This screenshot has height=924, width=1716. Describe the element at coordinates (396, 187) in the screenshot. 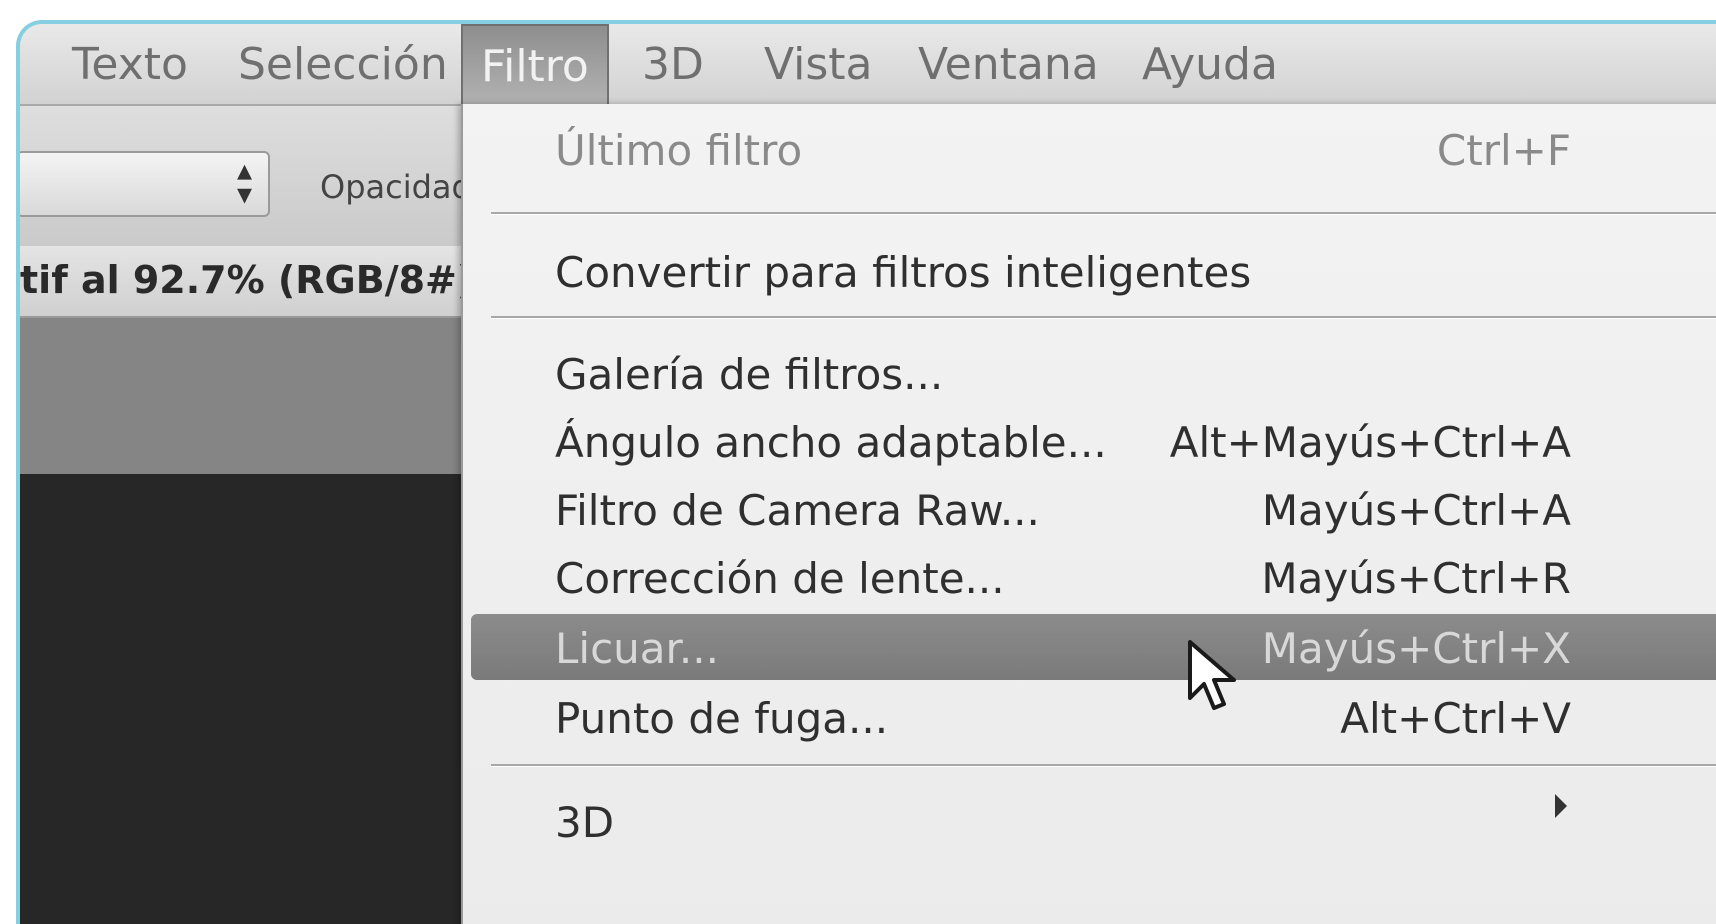

I see `opacity-label: Opacidad` at that location.